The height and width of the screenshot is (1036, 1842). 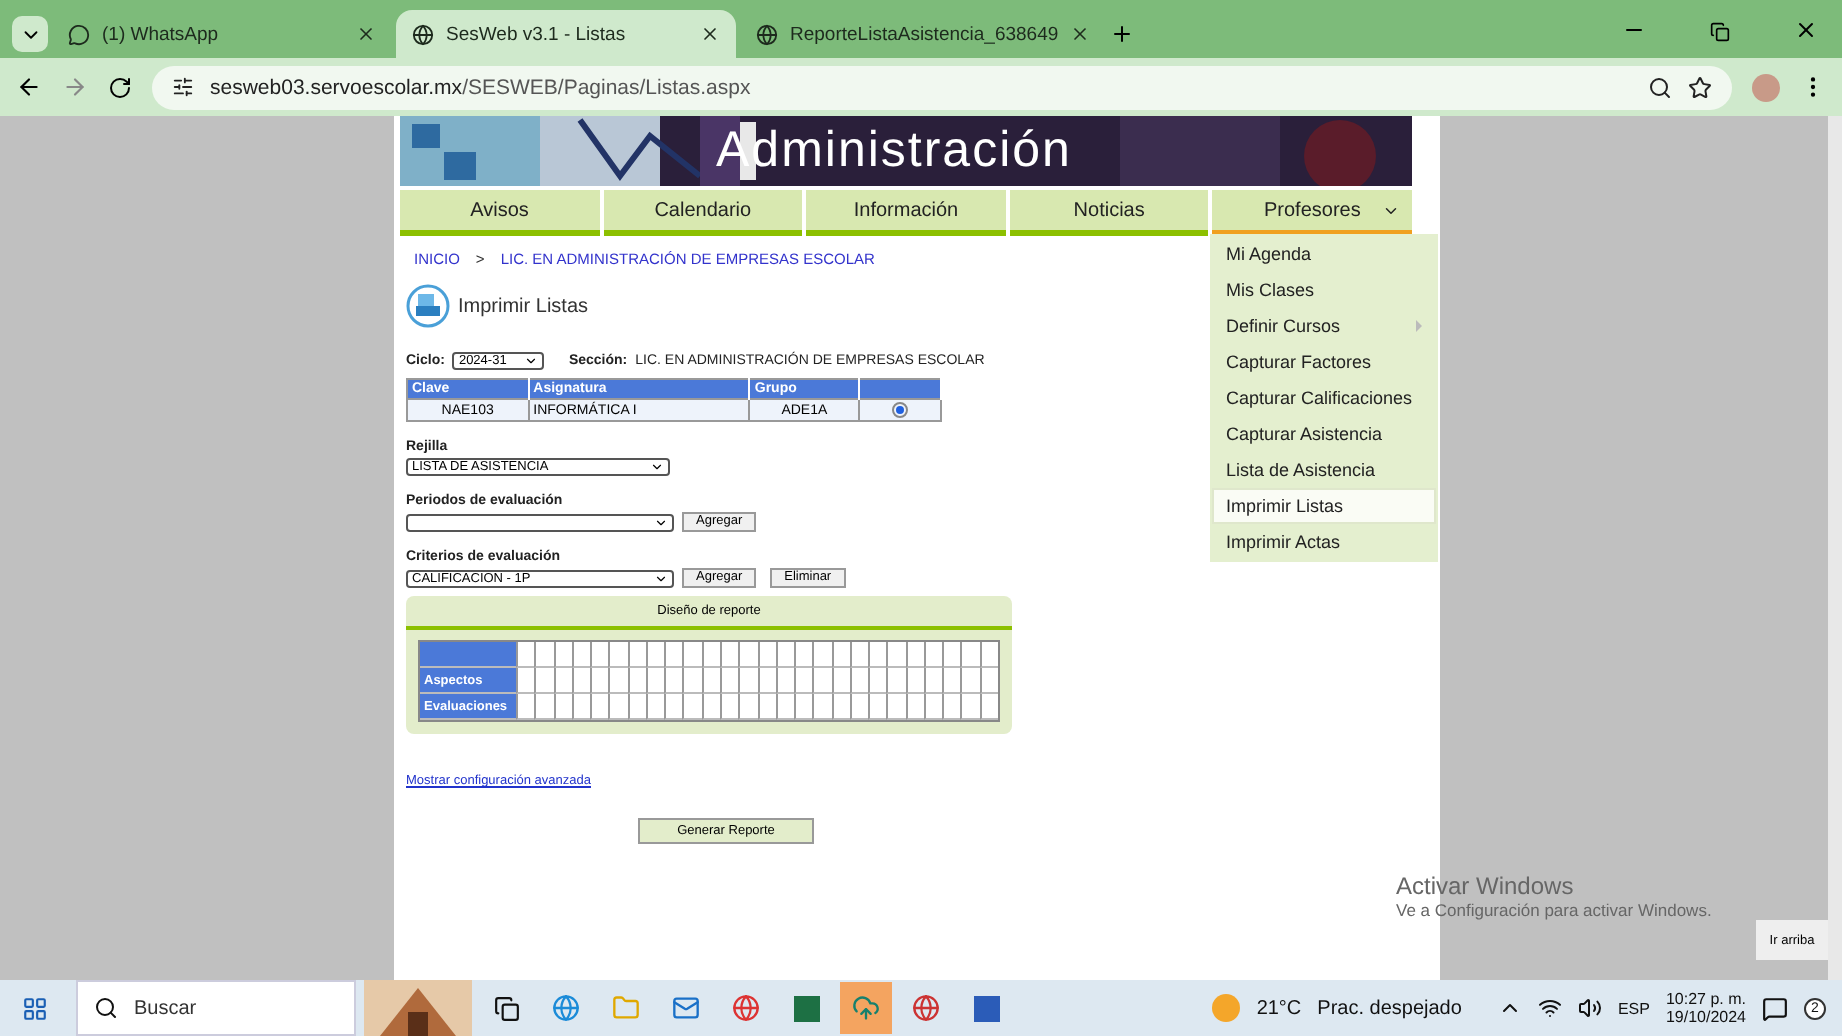 What do you see at coordinates (1485, 886) in the screenshot?
I see `activation-title: Activar Windows` at bounding box center [1485, 886].